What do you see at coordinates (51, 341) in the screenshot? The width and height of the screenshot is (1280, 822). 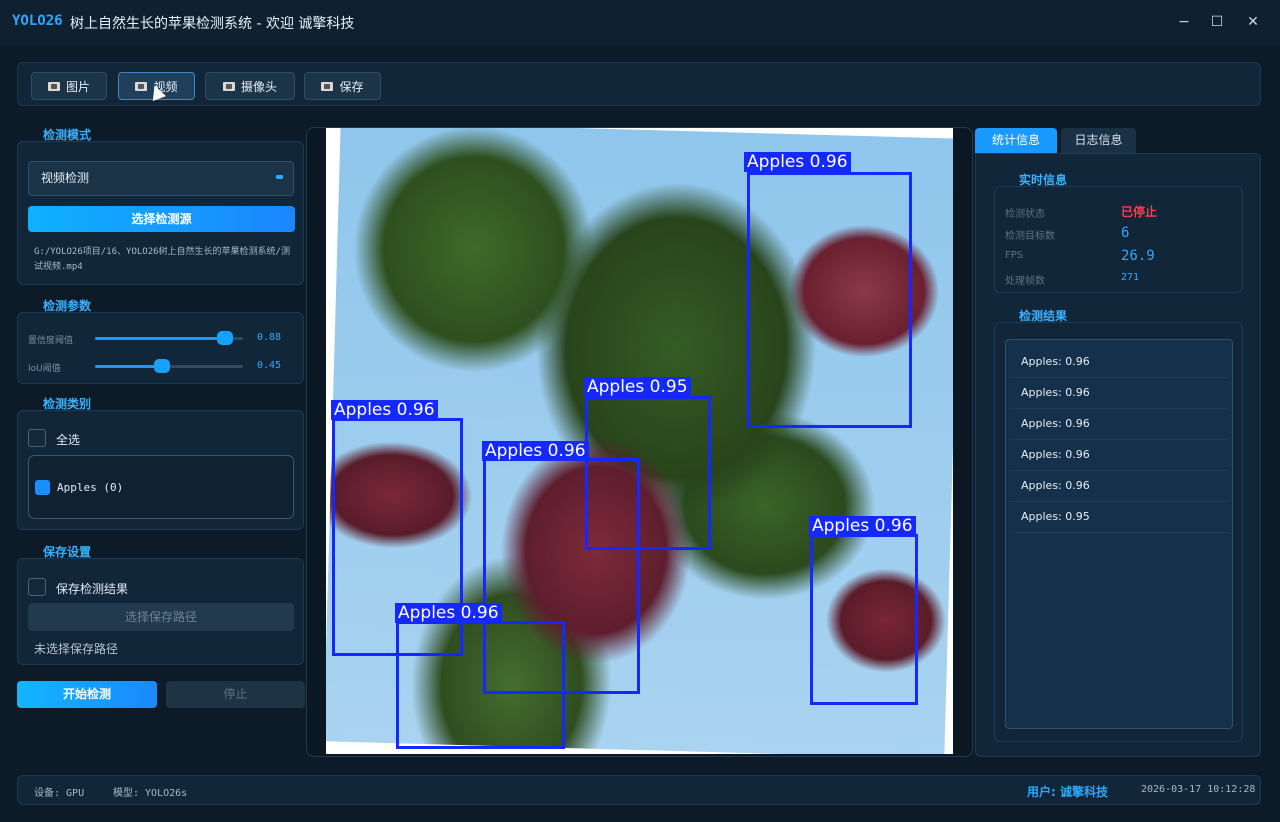 I see `conf-label: 置信度阈值` at bounding box center [51, 341].